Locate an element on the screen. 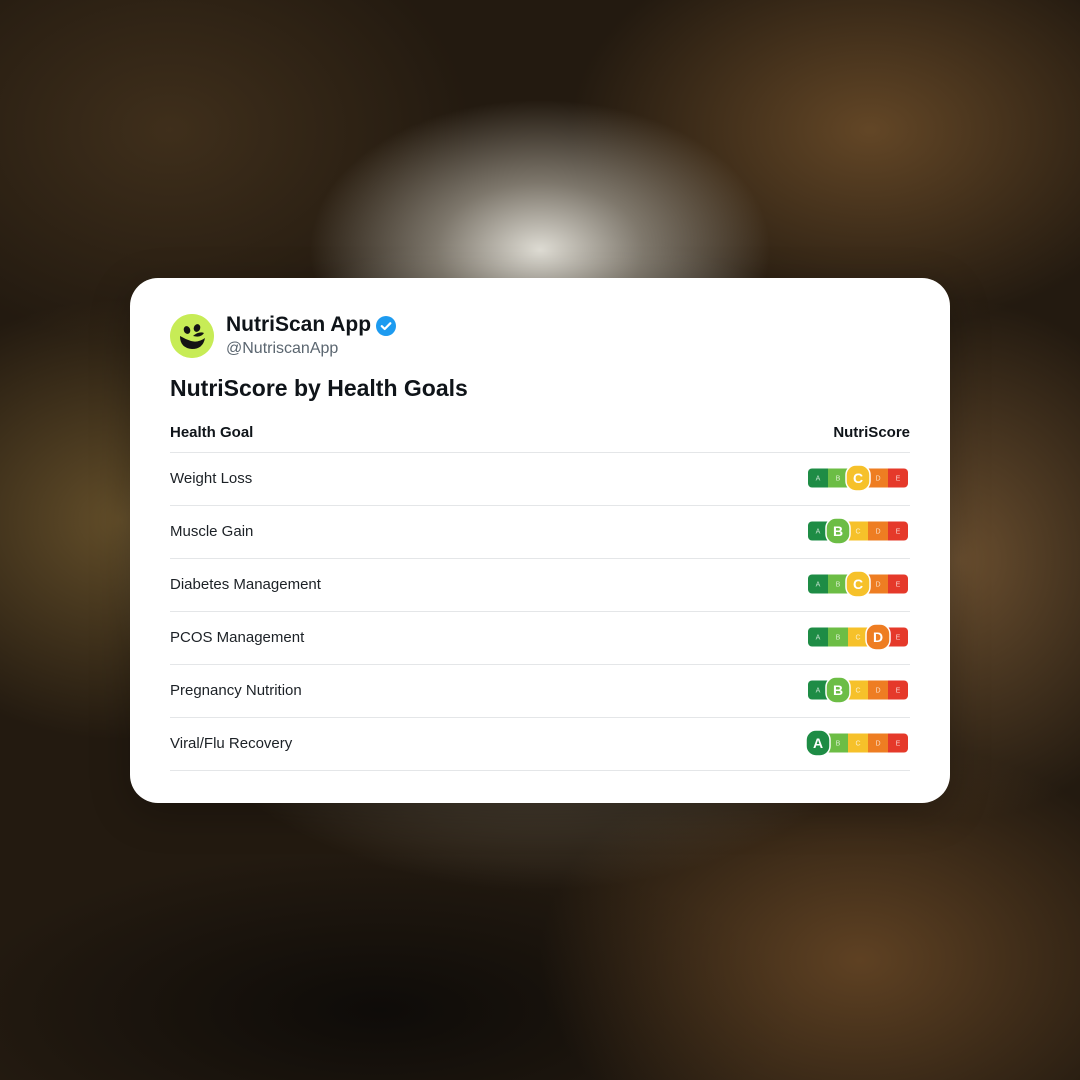 The height and width of the screenshot is (1080, 1080). smiling-leaf-logo-icon is located at coordinates (192, 336).